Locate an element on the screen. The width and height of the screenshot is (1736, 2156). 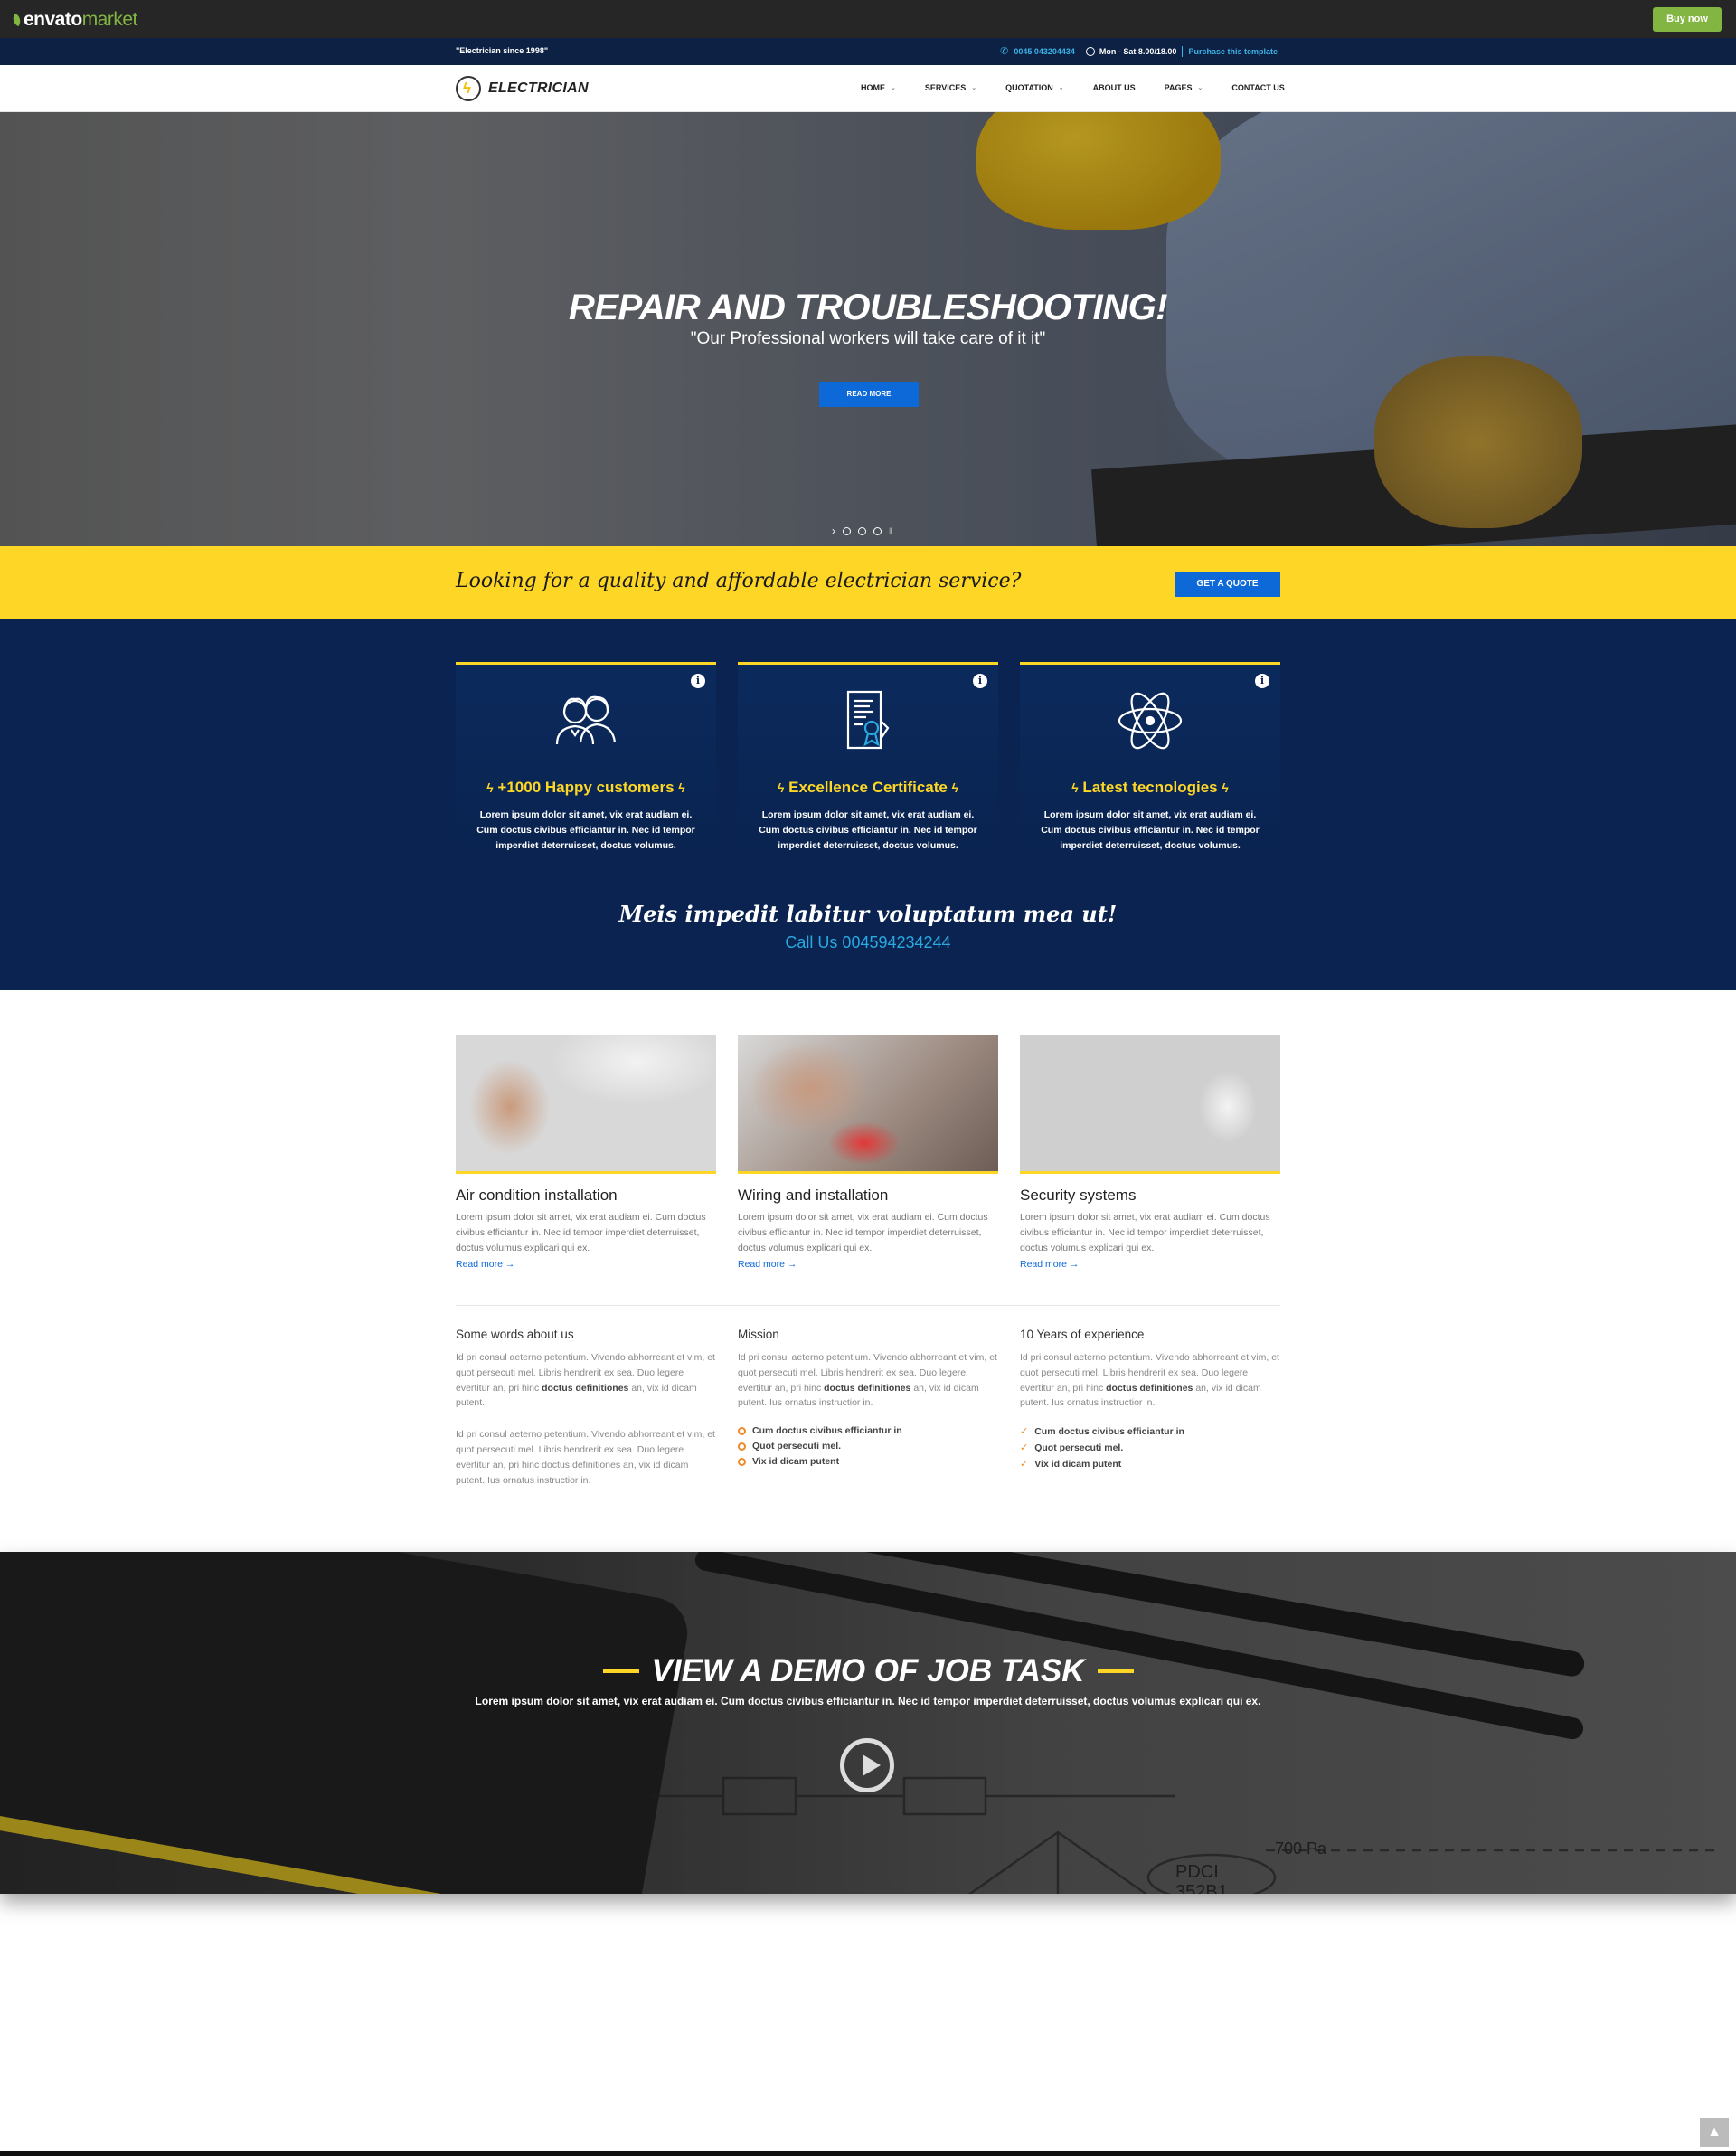
logo-text: ELECTRICIAN is located at coordinates (538, 88).